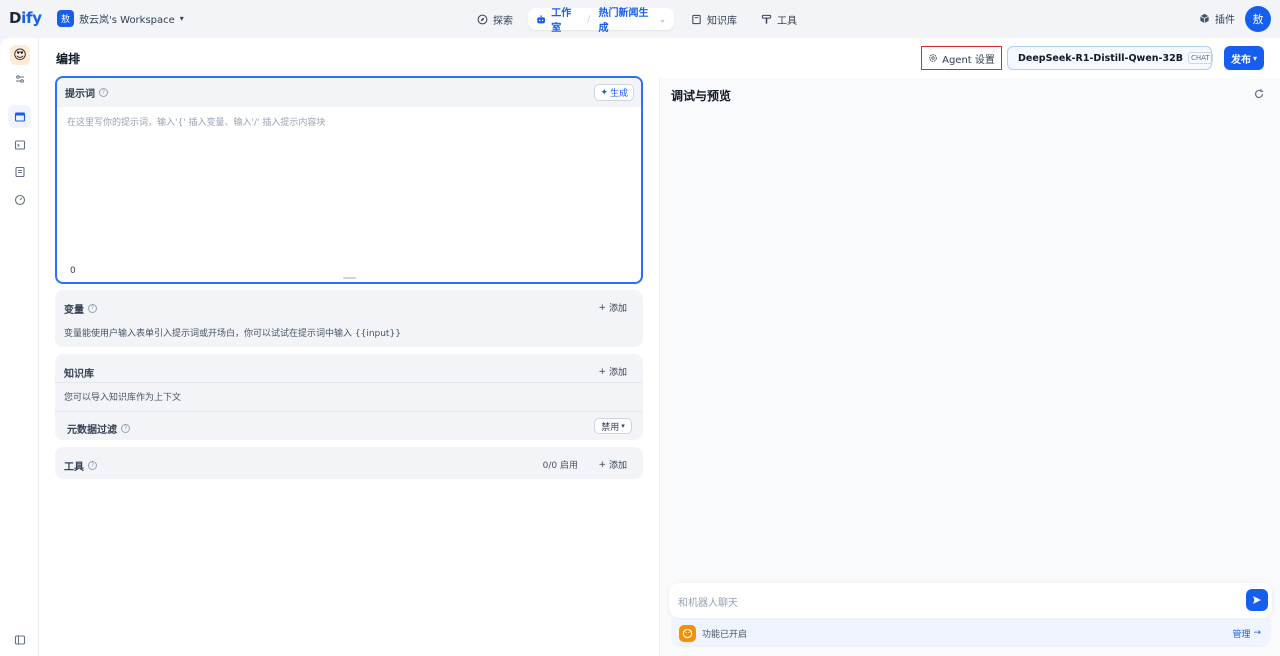 Image resolution: width=1280 pixels, height=656 pixels. Describe the element at coordinates (561, 21) in the screenshot. I see `nav-studio-label: 工作室` at that location.